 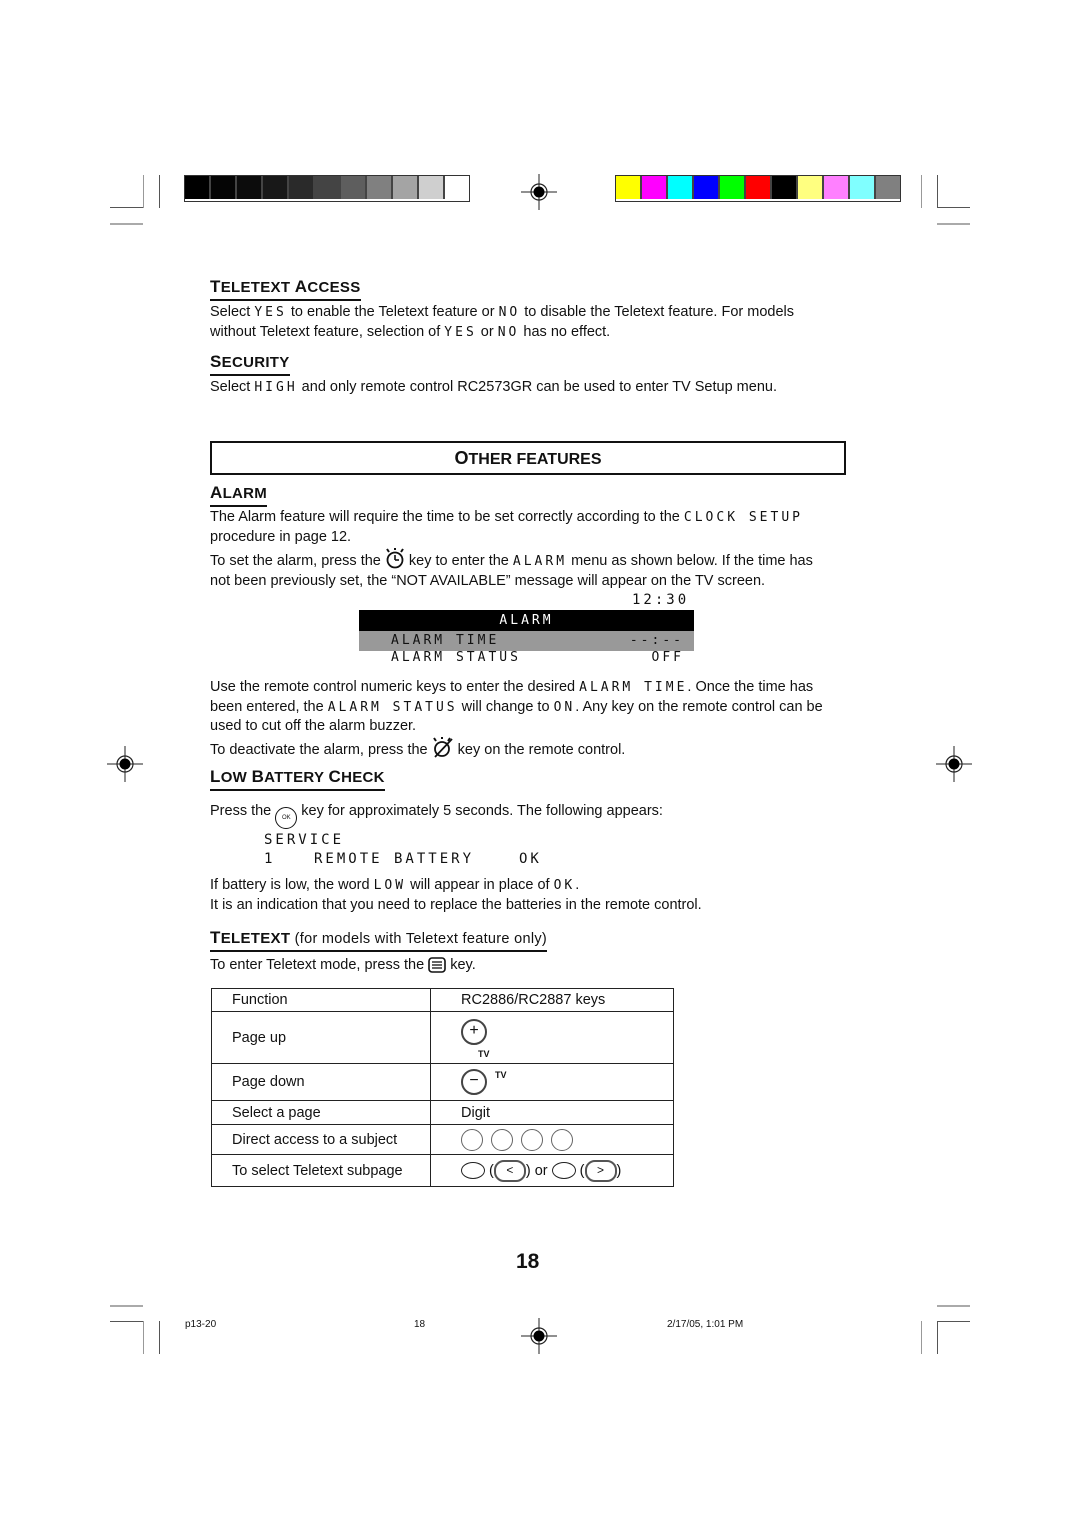 I want to click on footer-datetime: 2/17/05, 1:01 PM, so click(x=705, y=1324).